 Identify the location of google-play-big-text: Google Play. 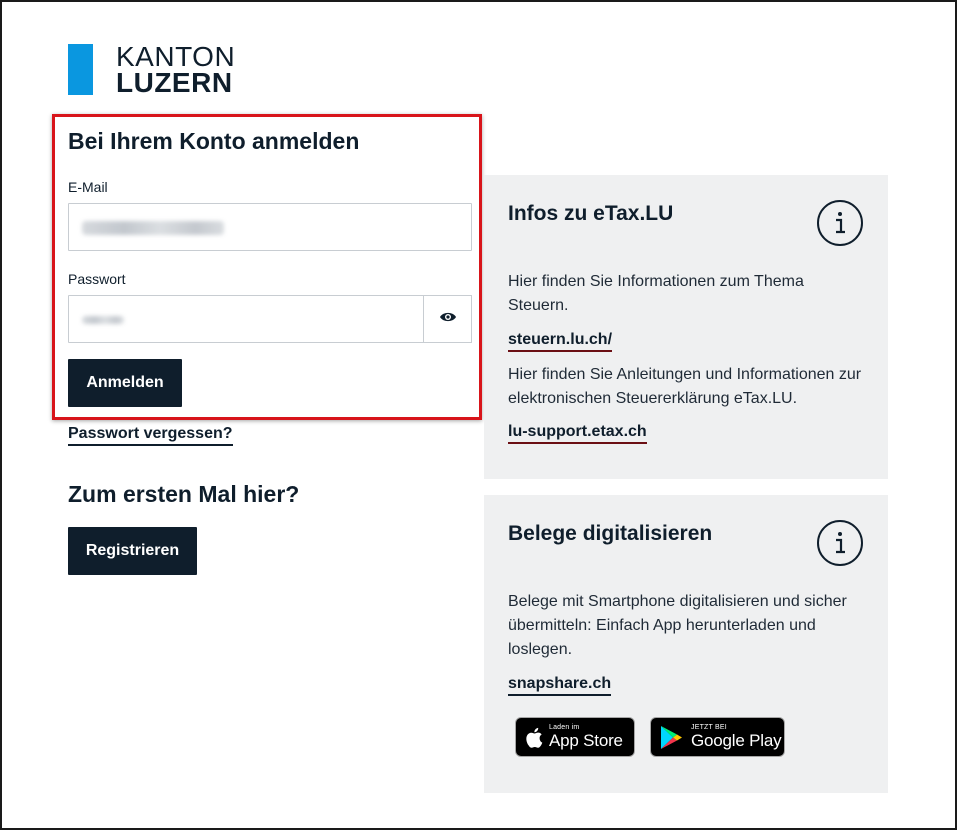
(736, 740).